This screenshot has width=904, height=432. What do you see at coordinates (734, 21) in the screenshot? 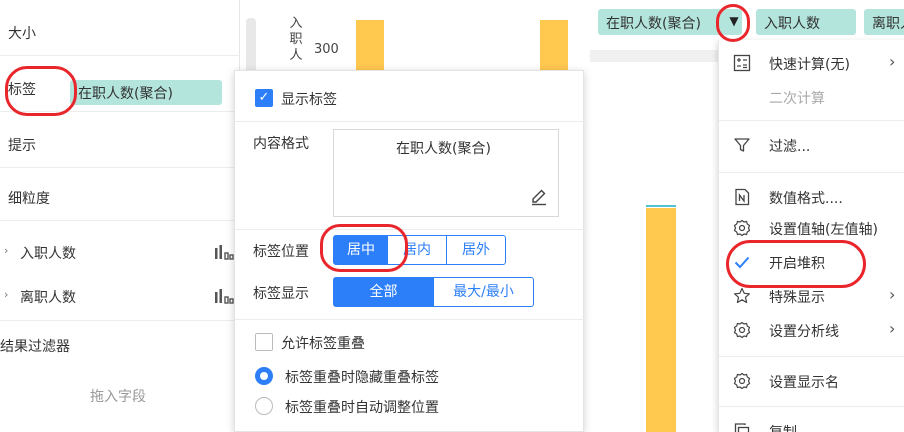
I see `shelf-dropdown-icon: ▼` at bounding box center [734, 21].